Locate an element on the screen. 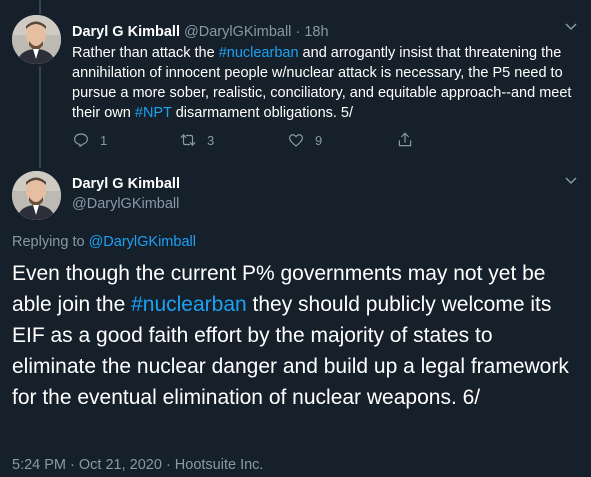 The height and width of the screenshot is (477, 591). retweet-count: 3 is located at coordinates (211, 140).